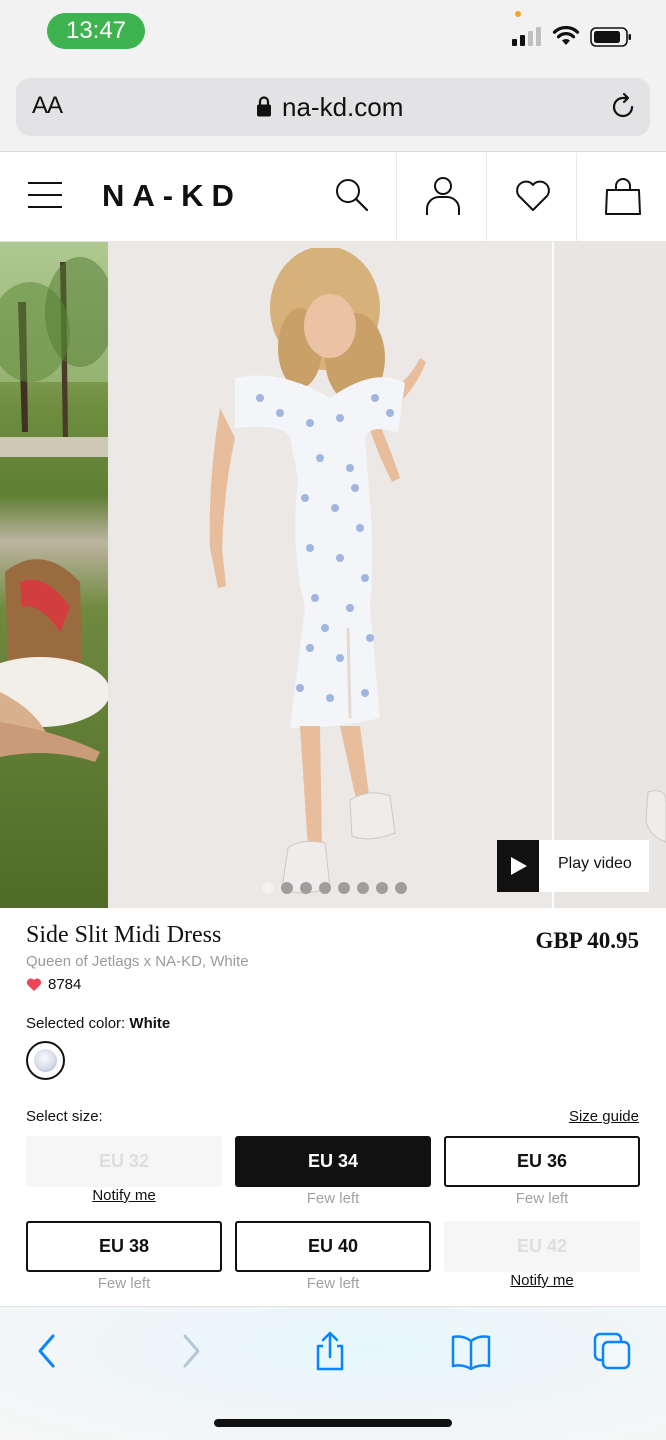 This screenshot has width=666, height=1440. I want to click on site-header: NA-KD, so click(333, 197).